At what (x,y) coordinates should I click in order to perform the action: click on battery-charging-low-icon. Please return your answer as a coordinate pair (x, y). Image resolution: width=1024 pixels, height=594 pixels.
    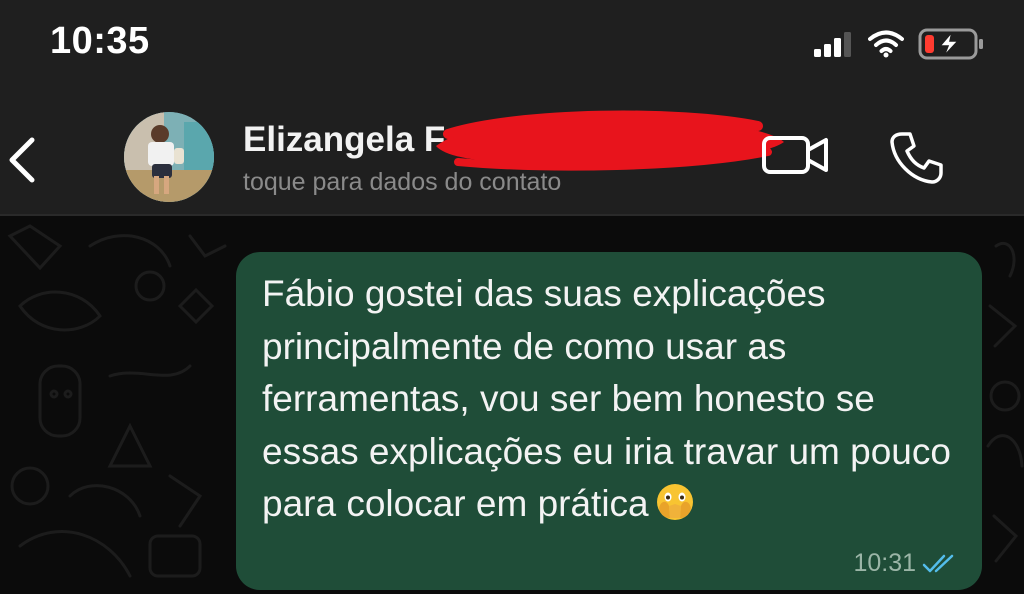
    Looking at the image, I should click on (950, 44).